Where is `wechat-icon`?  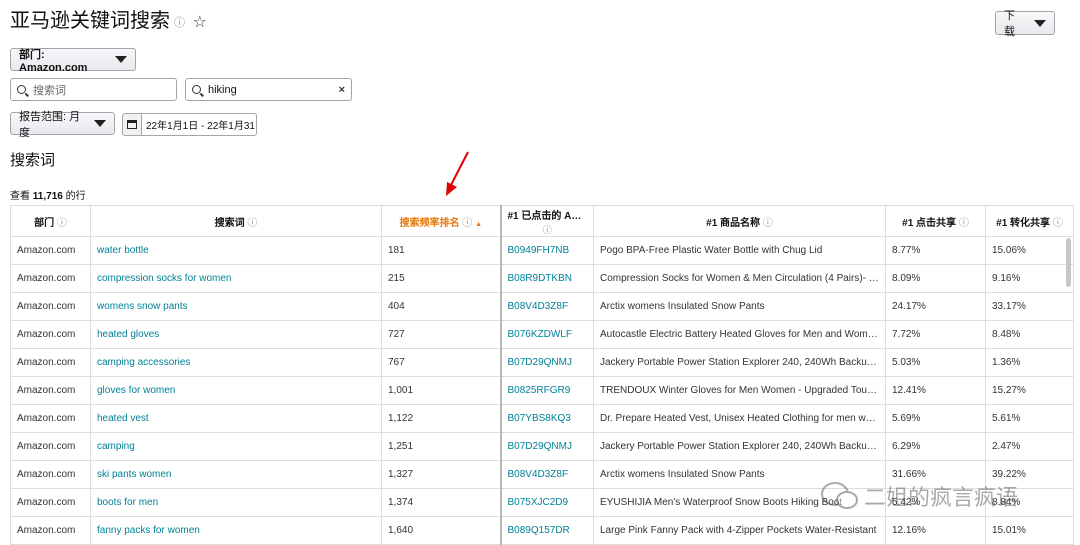 wechat-icon is located at coordinates (839, 495).